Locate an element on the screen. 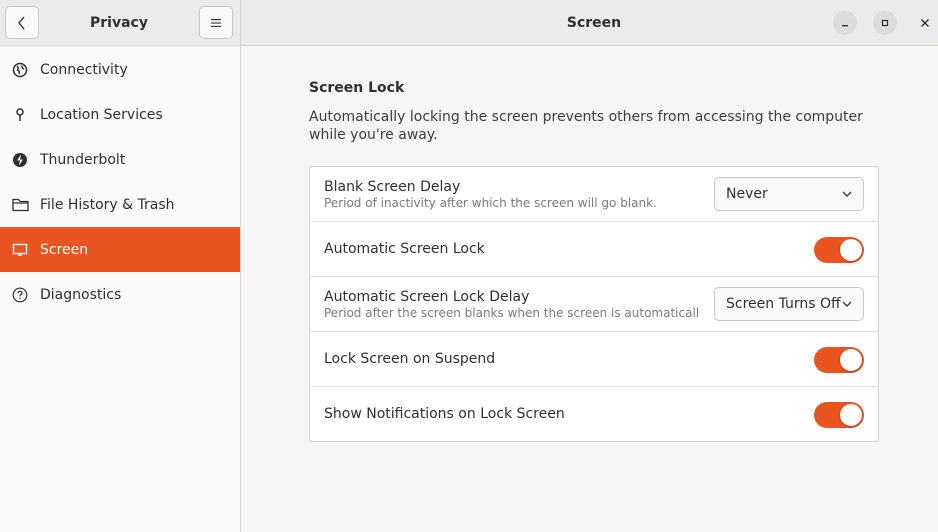 This screenshot has height=532, width=938. close-button is located at coordinates (925, 23).